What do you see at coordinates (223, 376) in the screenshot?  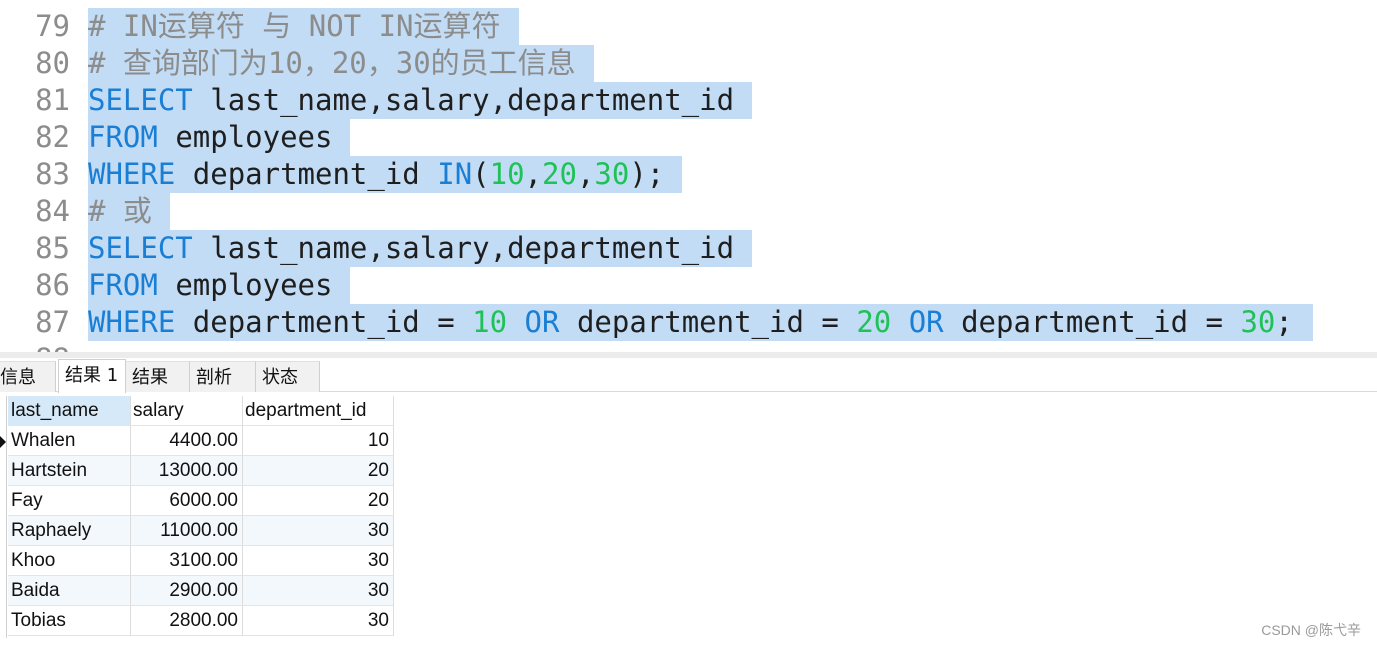 I see `tab-profile: 剖析` at bounding box center [223, 376].